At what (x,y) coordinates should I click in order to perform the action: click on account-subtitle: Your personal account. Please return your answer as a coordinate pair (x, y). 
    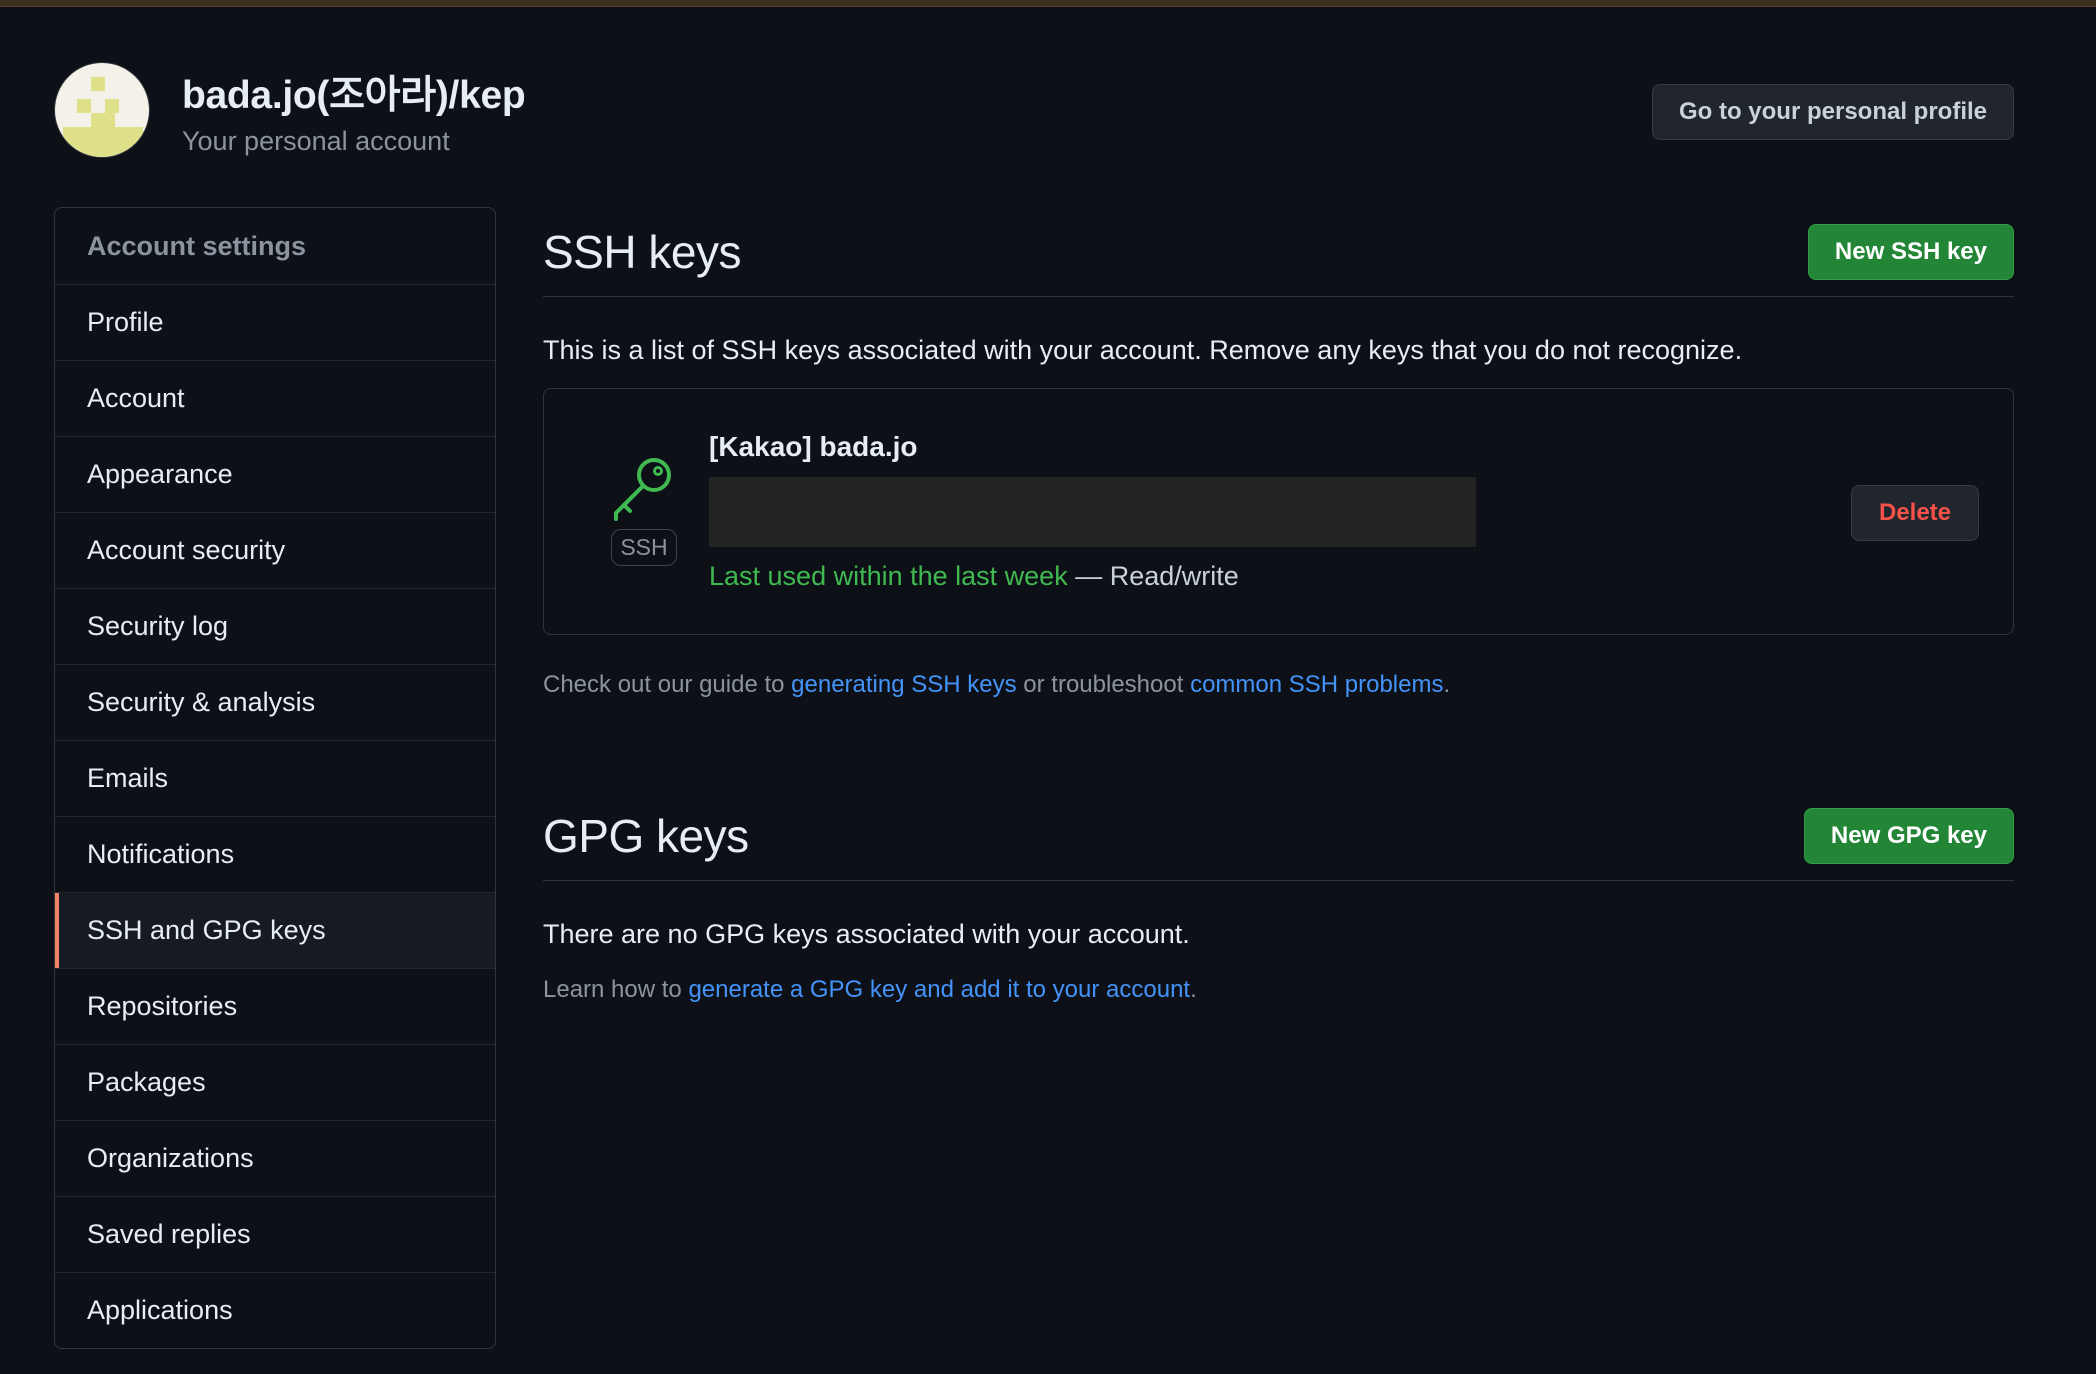
    Looking at the image, I should click on (316, 140).